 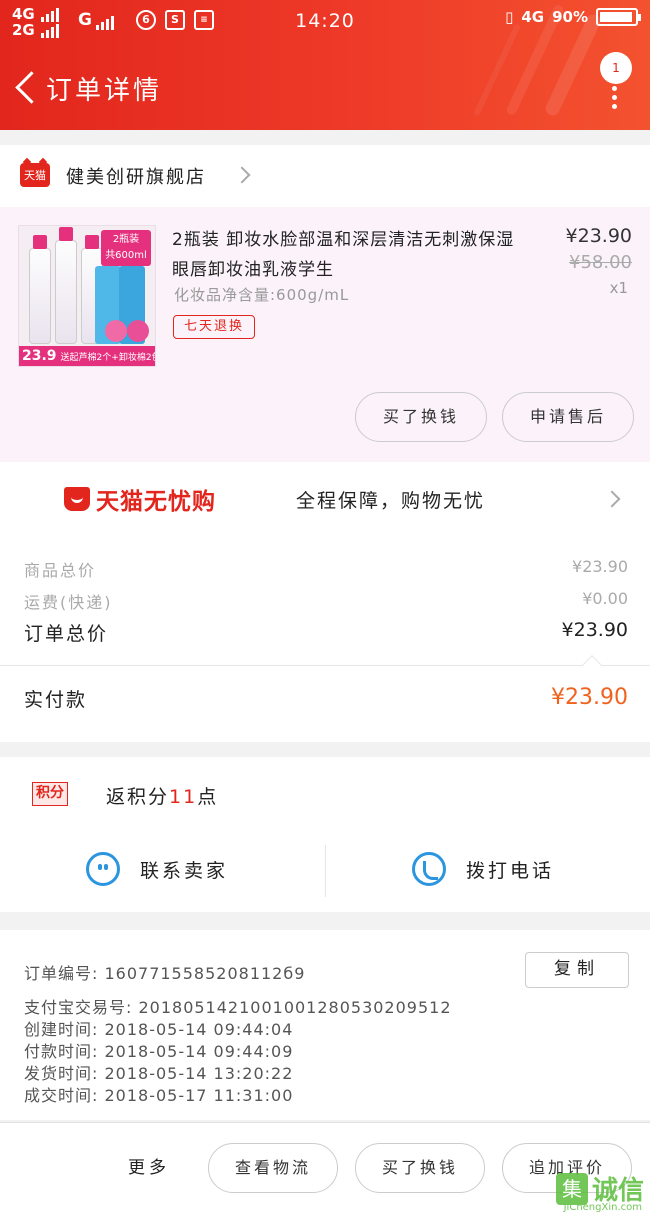 What do you see at coordinates (157, 869) in the screenshot?
I see `contact-seller-button: 联系卖家` at bounding box center [157, 869].